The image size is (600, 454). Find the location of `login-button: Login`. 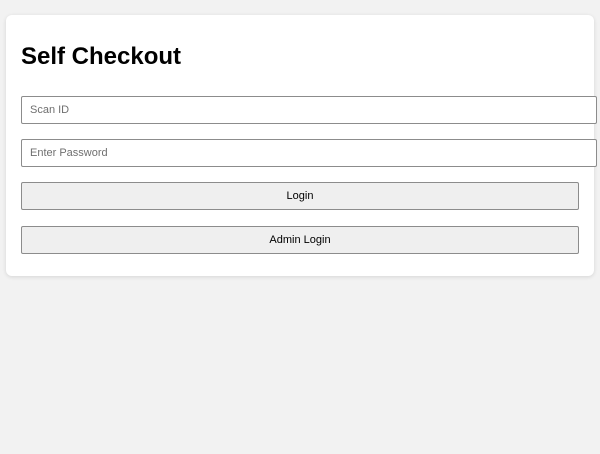

login-button: Login is located at coordinates (300, 196).